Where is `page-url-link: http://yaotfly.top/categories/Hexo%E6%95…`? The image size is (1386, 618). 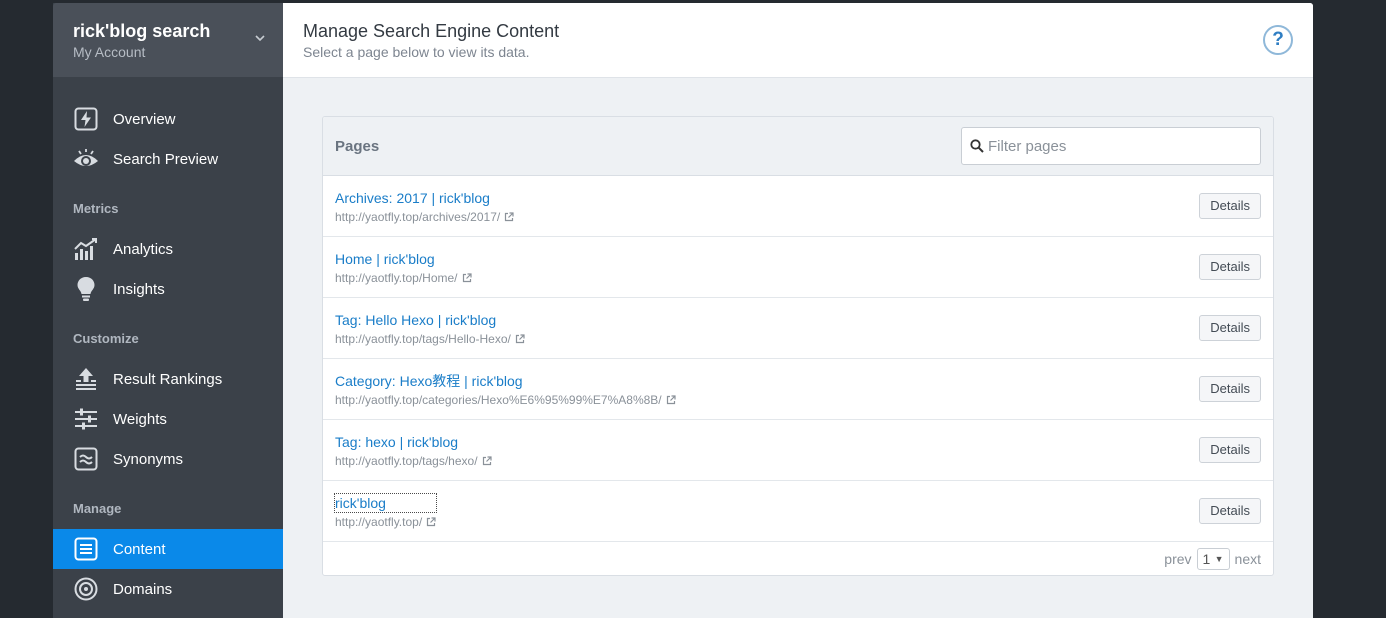
page-url-link: http://yaotfly.top/categories/Hexo%E6%95… is located at coordinates (505, 400).